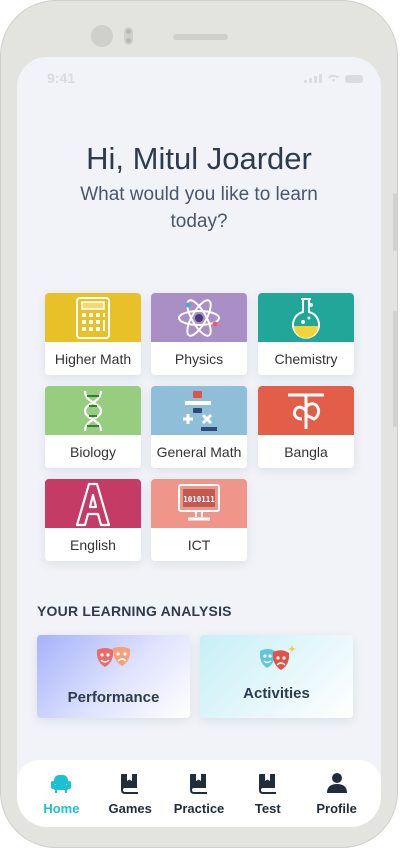 The image size is (400, 850). I want to click on subject-card-bangla: Bangla, so click(306, 427).